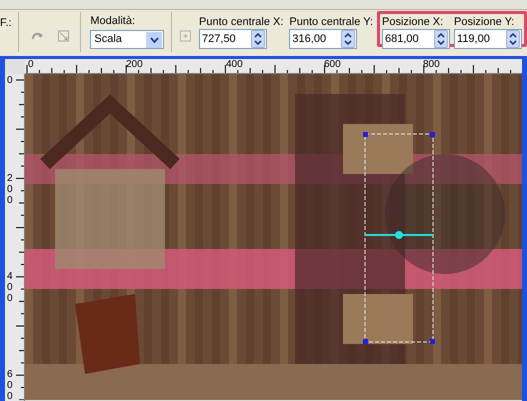 The height and width of the screenshot is (401, 527). What do you see at coordinates (323, 39) in the screenshot?
I see `number-field: 316,00` at bounding box center [323, 39].